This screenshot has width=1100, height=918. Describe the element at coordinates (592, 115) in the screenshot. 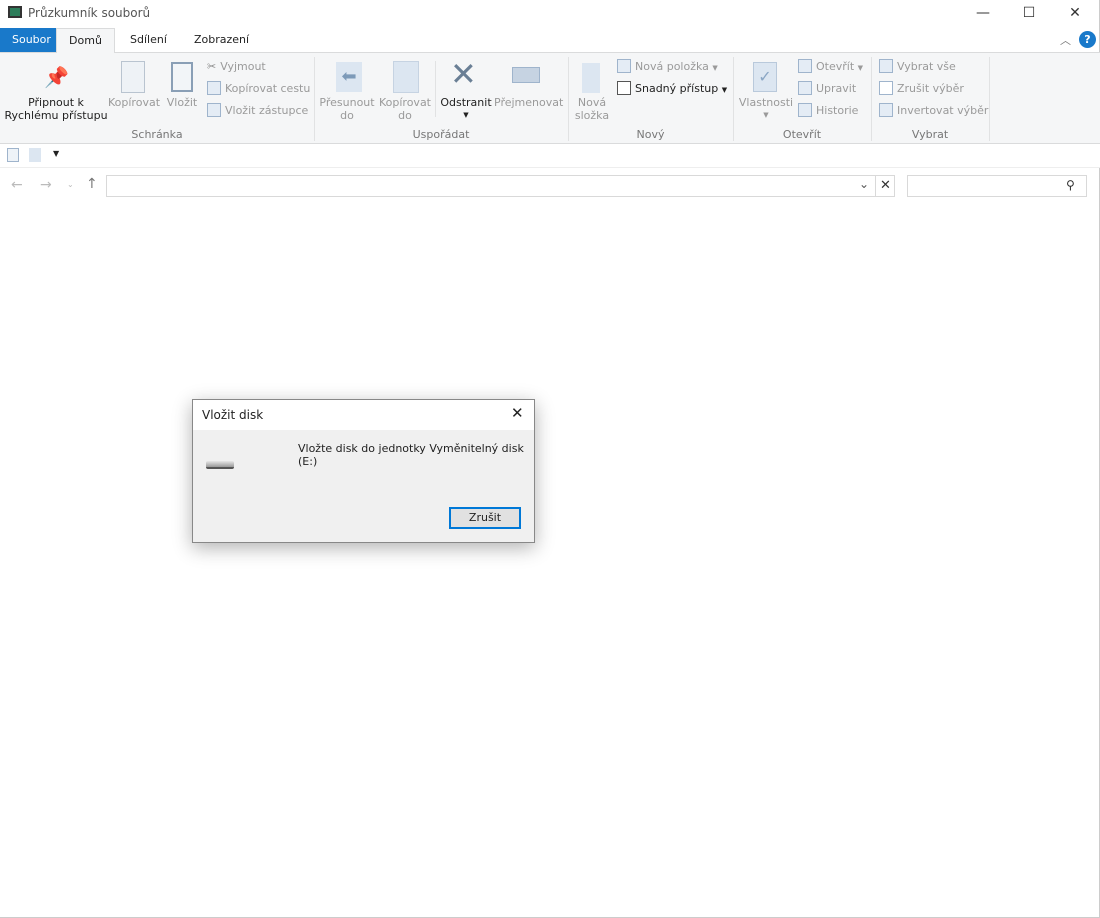

I see `new-folder-label-2: složka` at that location.